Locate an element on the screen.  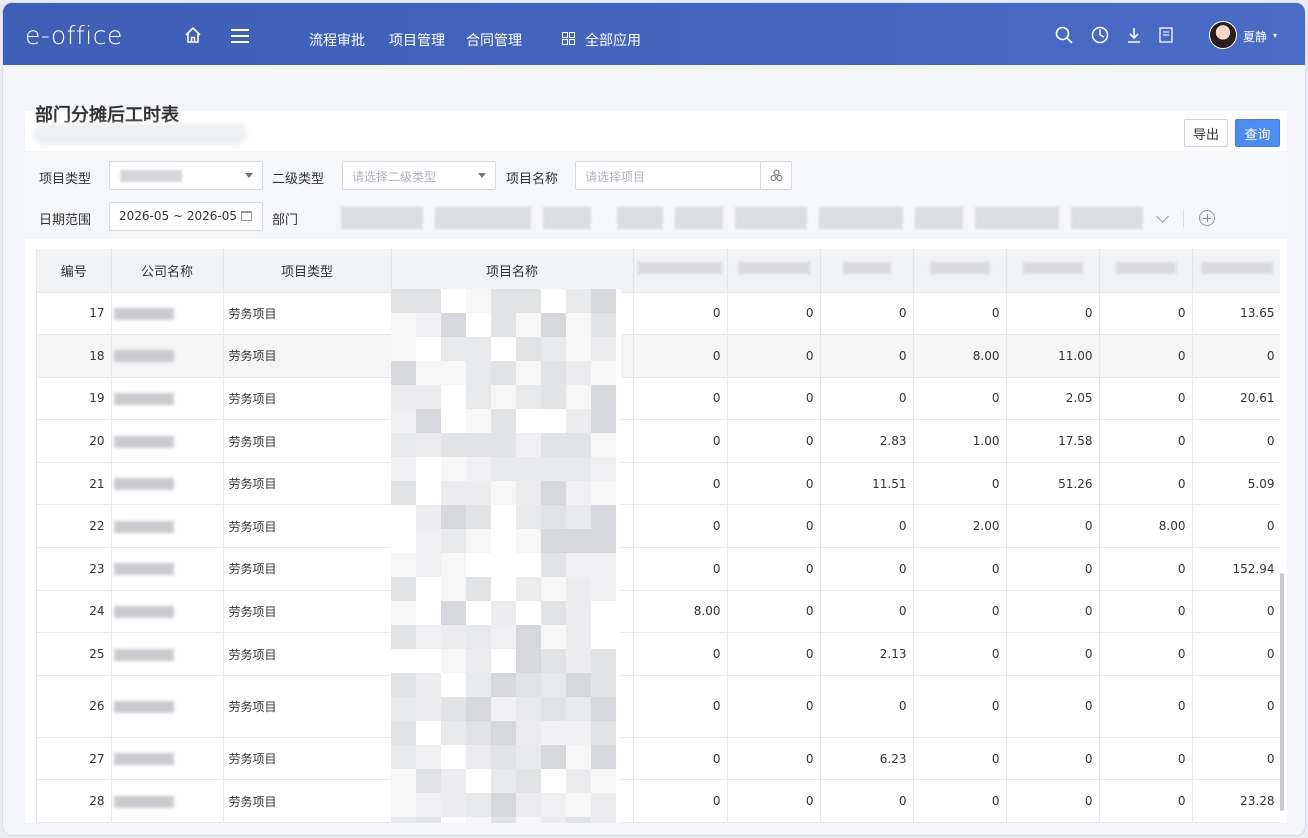
table-row: 20 劳务项目 0 0 2.83 1.00 17.58 0 0 is located at coordinates (658, 441).